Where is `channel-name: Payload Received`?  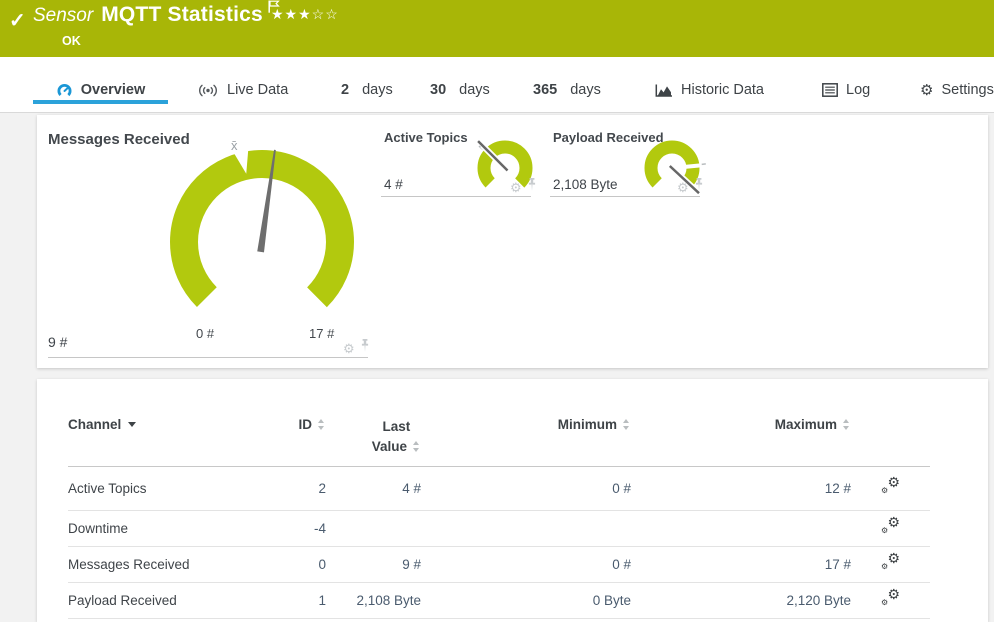
channel-name: Payload Received is located at coordinates (163, 600).